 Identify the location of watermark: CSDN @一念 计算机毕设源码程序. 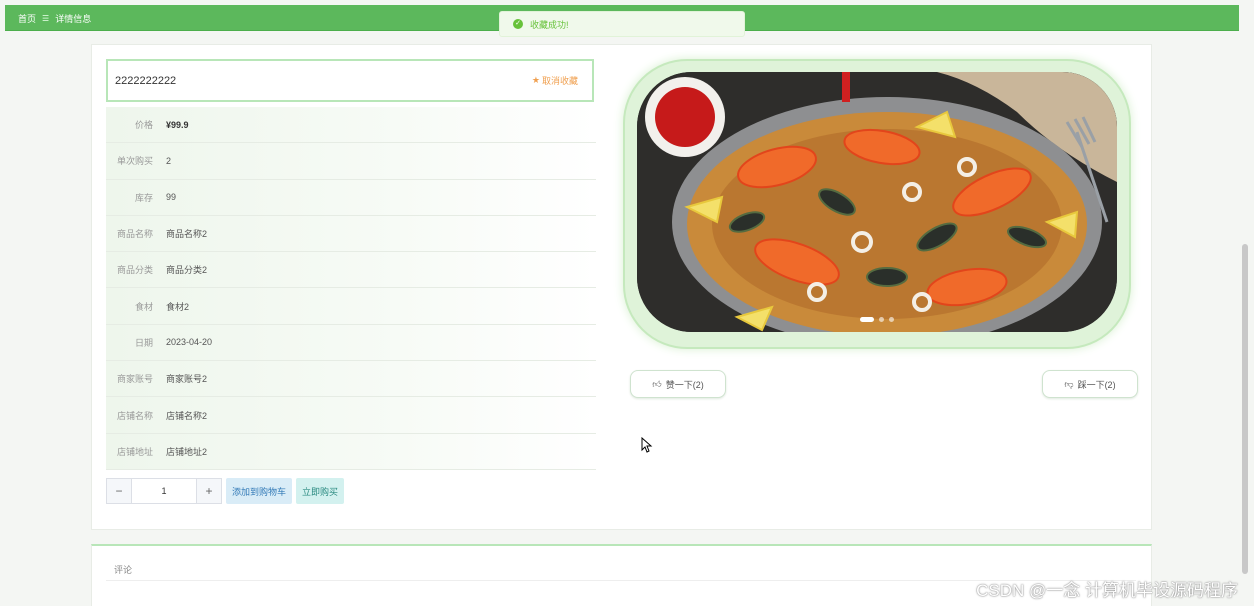
(1107, 590).